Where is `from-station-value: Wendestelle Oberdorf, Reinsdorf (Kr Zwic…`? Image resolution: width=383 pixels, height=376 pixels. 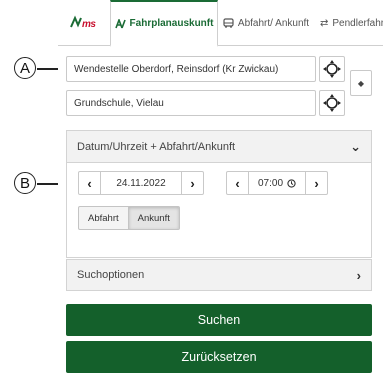 from-station-value: Wendestelle Oberdorf, Reinsdorf (Kr Zwic… is located at coordinates (176, 69).